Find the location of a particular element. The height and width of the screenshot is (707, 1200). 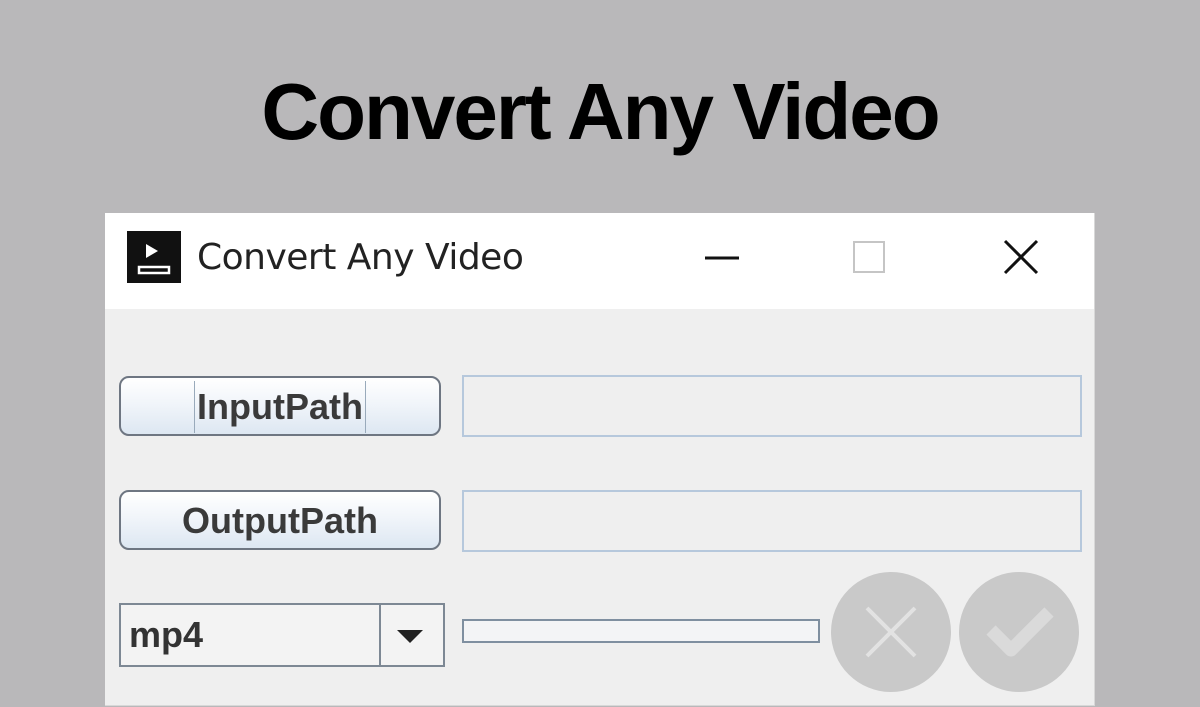

format-select-value: mp4 is located at coordinates (166, 634).